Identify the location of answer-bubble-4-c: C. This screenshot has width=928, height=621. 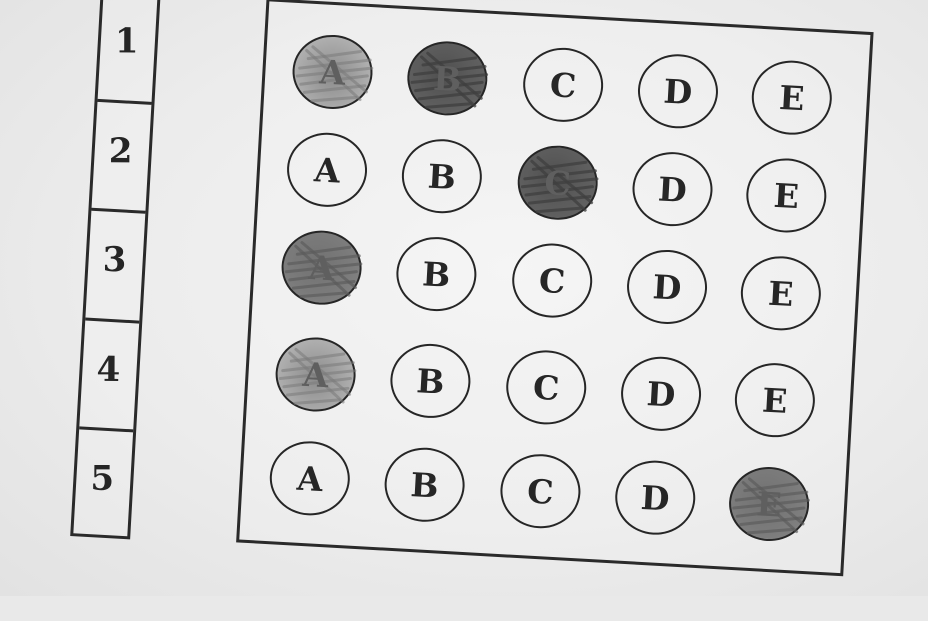
(546, 387).